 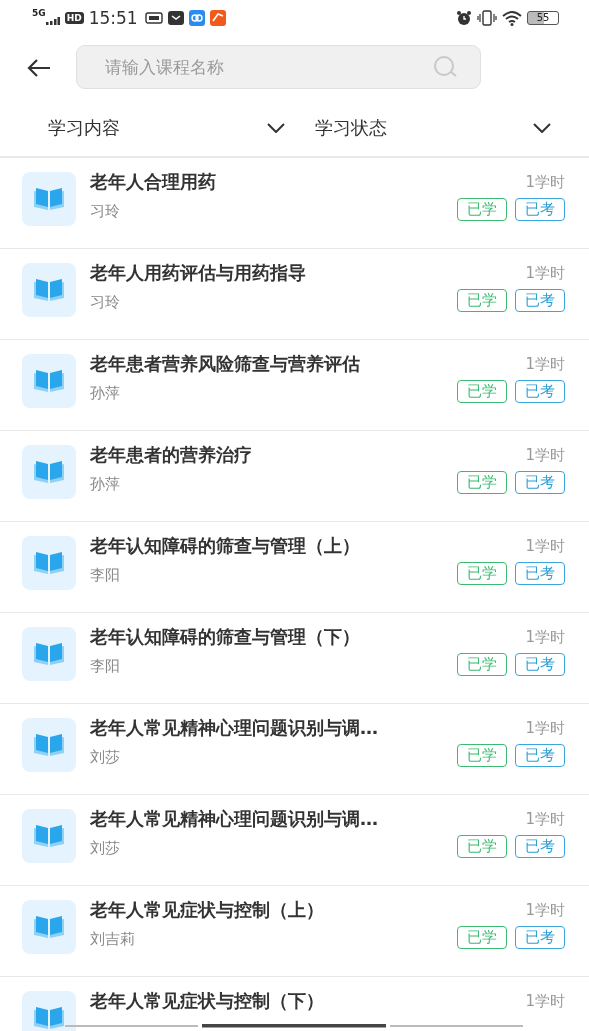 What do you see at coordinates (512, 18) in the screenshot?
I see `wifi-icon` at bounding box center [512, 18].